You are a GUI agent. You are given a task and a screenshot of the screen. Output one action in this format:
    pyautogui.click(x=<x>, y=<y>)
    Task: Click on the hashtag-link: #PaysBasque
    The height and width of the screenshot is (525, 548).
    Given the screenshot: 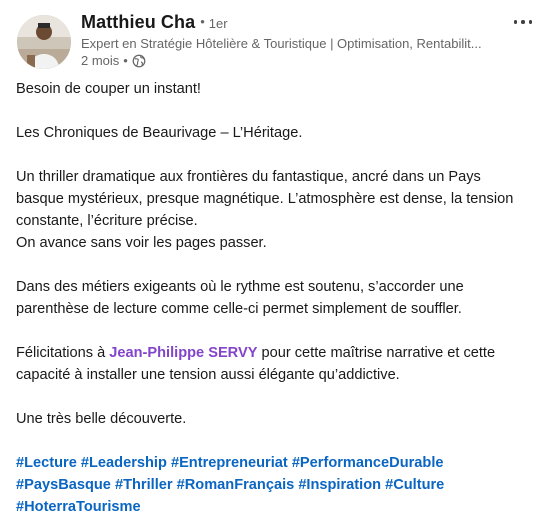 What is the action you would take?
    pyautogui.click(x=63, y=485)
    